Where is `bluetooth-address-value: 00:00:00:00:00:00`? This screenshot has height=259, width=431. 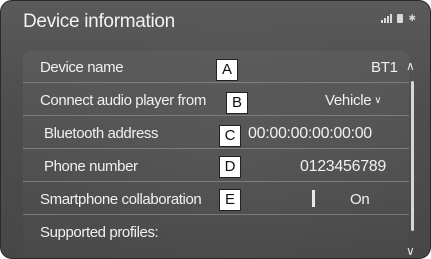
bluetooth-address-value: 00:00:00:00:00:00 is located at coordinates (310, 133).